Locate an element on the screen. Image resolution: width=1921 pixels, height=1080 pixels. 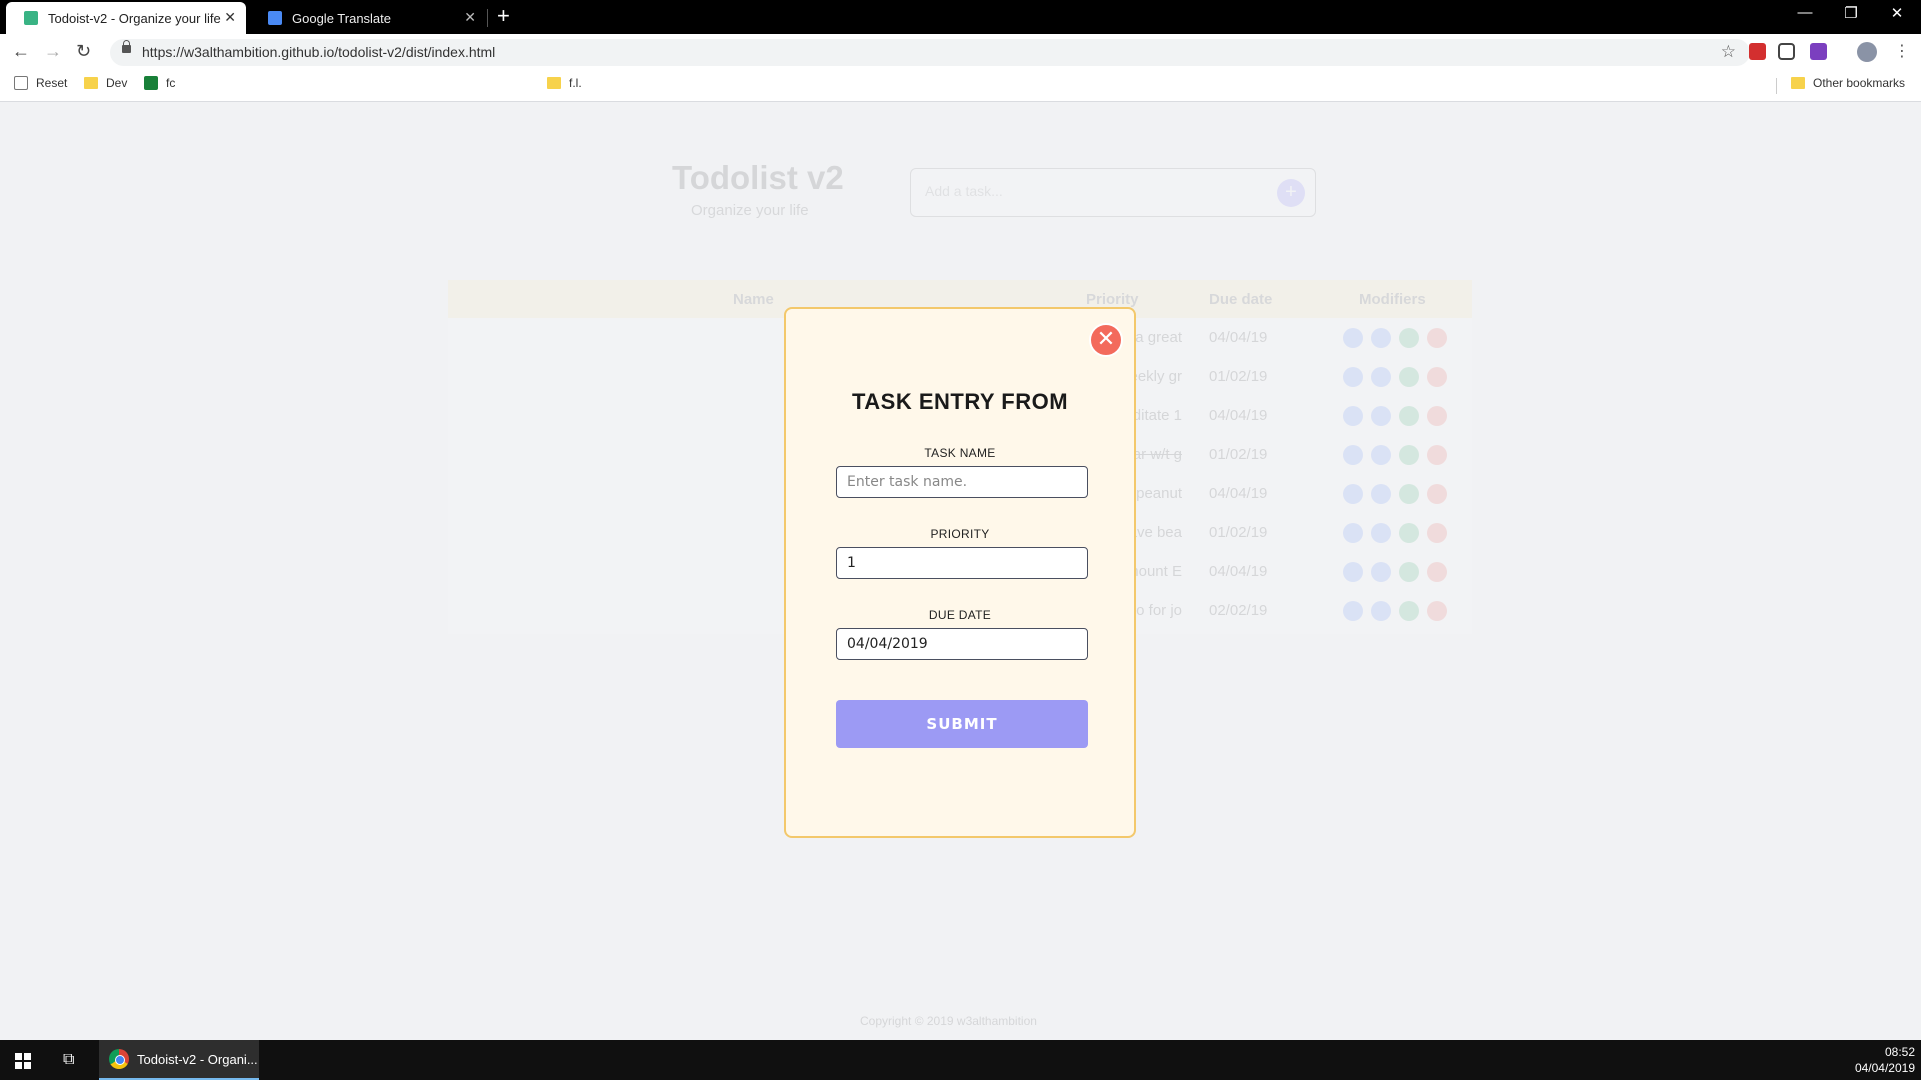
column-name: Name is located at coordinates (753, 299).